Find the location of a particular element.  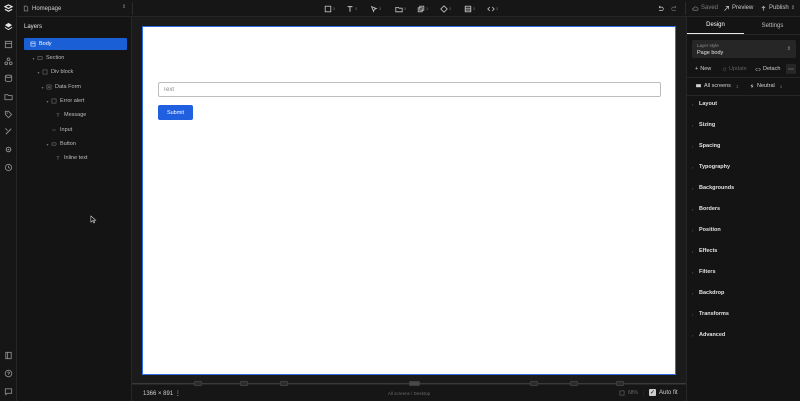

new-style-button: + New is located at coordinates (703, 69).